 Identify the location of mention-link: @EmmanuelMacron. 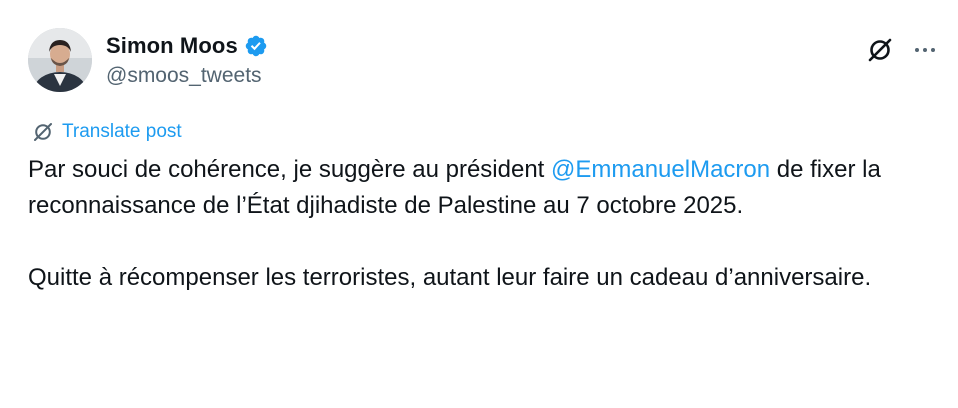
(660, 169).